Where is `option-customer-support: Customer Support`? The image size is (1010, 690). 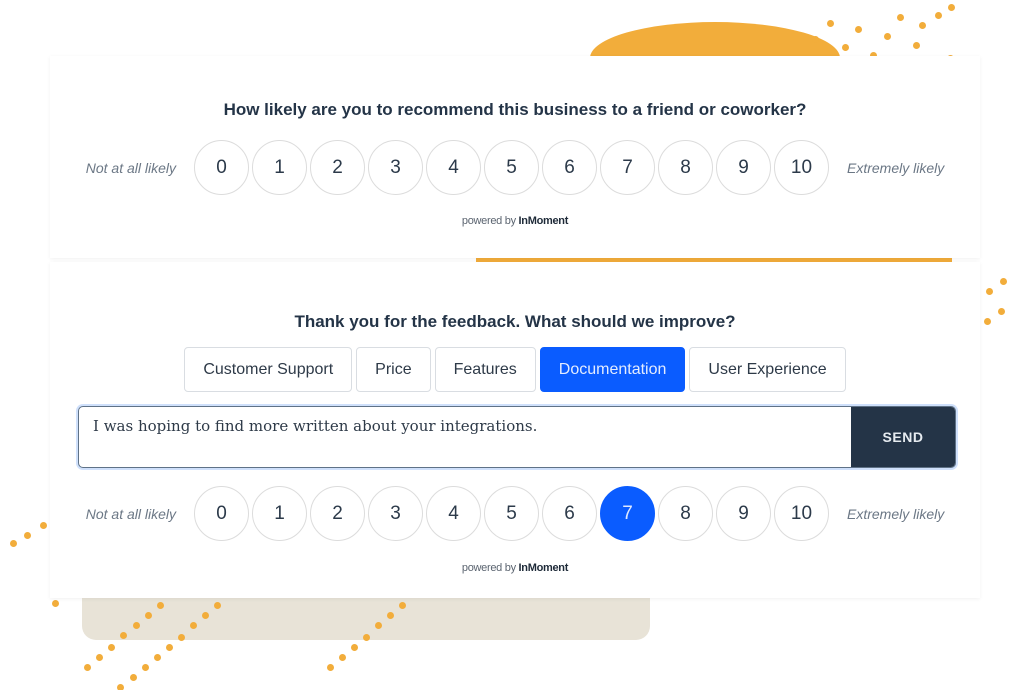 option-customer-support: Customer Support is located at coordinates (268, 369).